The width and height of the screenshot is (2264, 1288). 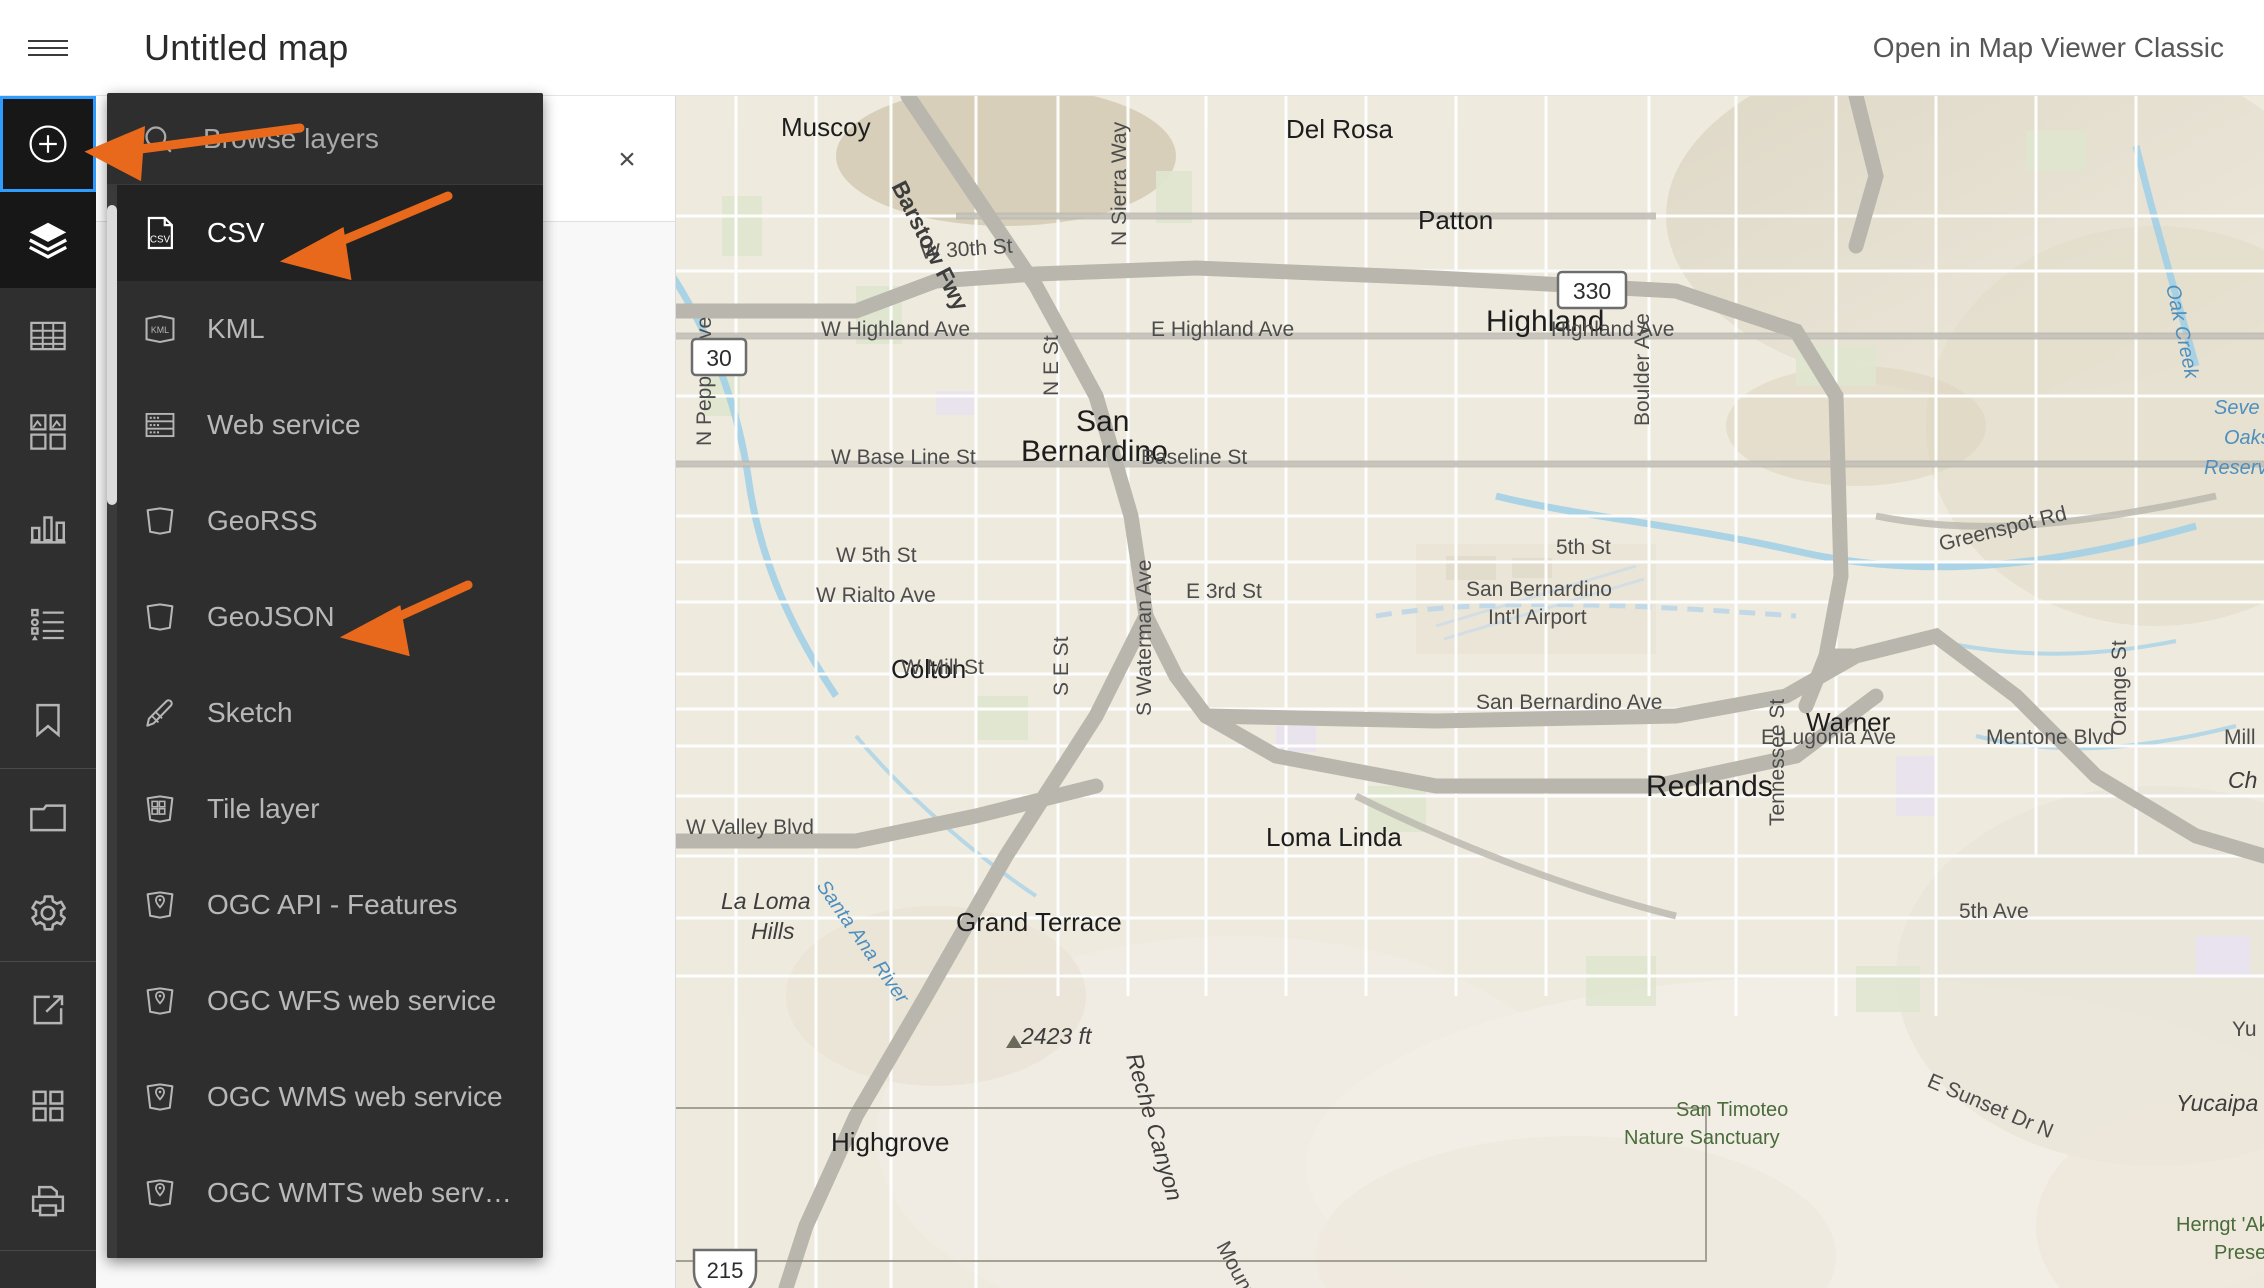 I want to click on menu-scrollbar-track, so click(x=112, y=721).